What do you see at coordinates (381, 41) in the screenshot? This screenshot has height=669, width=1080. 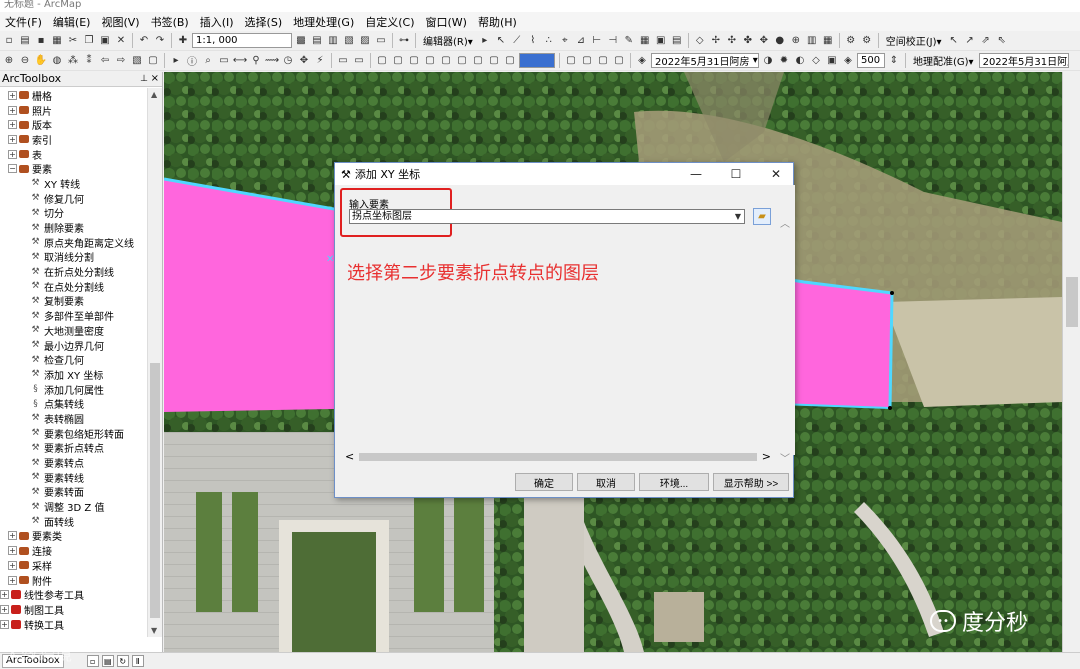 I see `python-icon: ▭` at bounding box center [381, 41].